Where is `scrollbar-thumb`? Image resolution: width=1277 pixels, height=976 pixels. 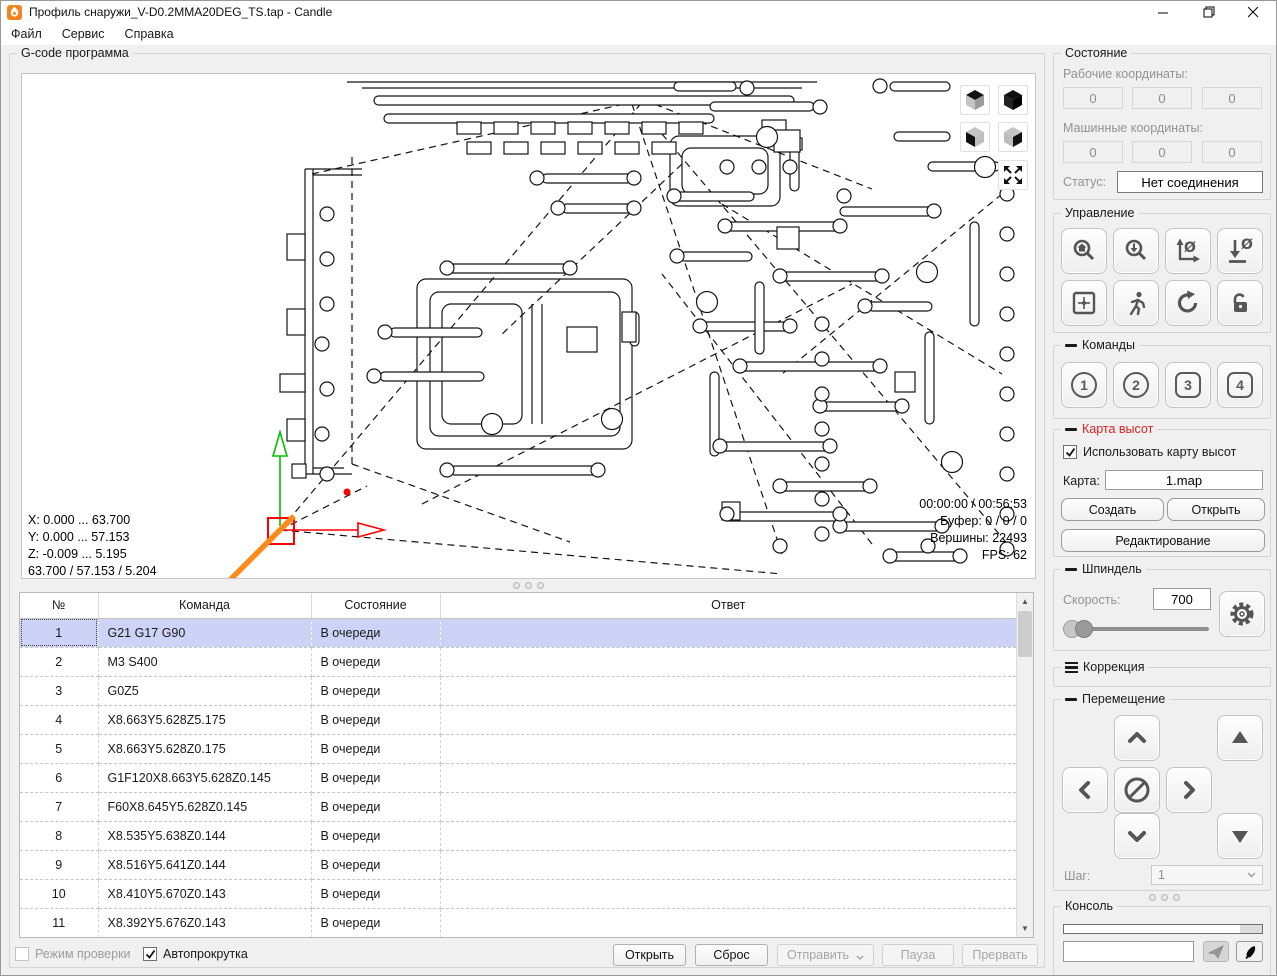 scrollbar-thumb is located at coordinates (1025, 634).